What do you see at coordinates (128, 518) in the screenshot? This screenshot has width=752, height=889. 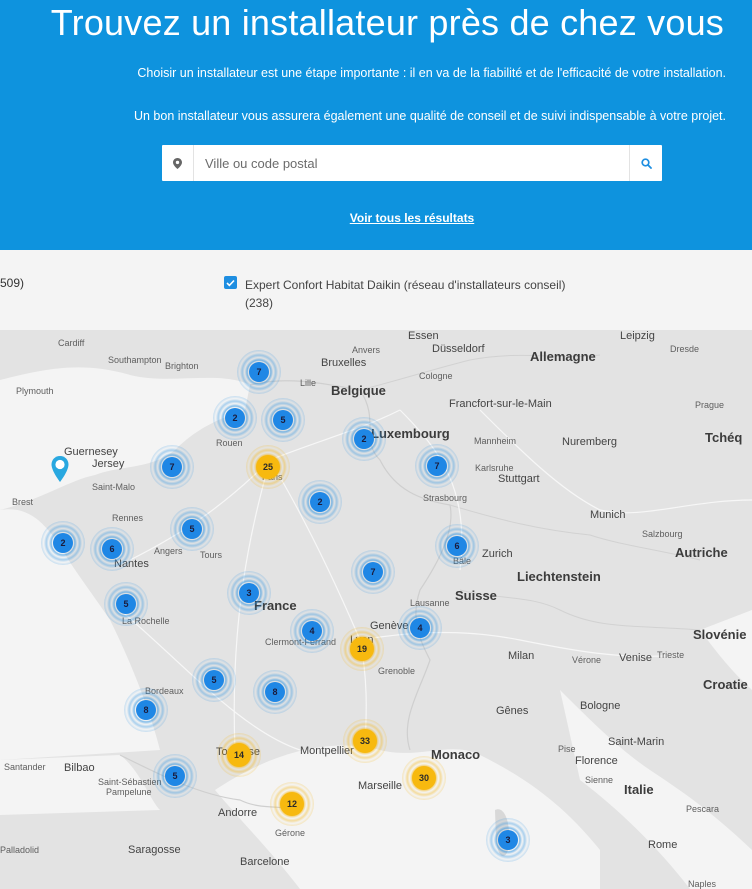 I see `map-label-rennes: Rennes` at bounding box center [128, 518].